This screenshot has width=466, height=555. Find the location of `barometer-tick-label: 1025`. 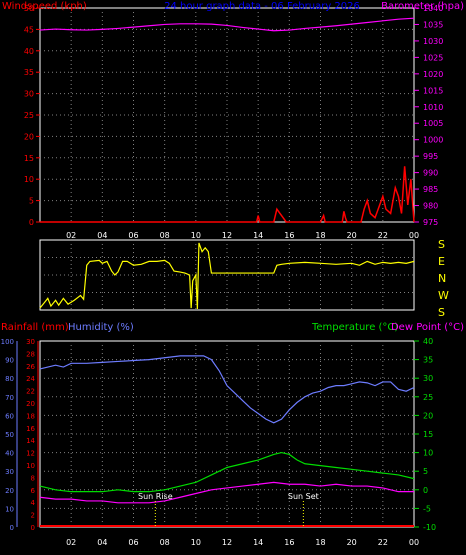

barometer-tick-label: 1025 is located at coordinates (433, 57).